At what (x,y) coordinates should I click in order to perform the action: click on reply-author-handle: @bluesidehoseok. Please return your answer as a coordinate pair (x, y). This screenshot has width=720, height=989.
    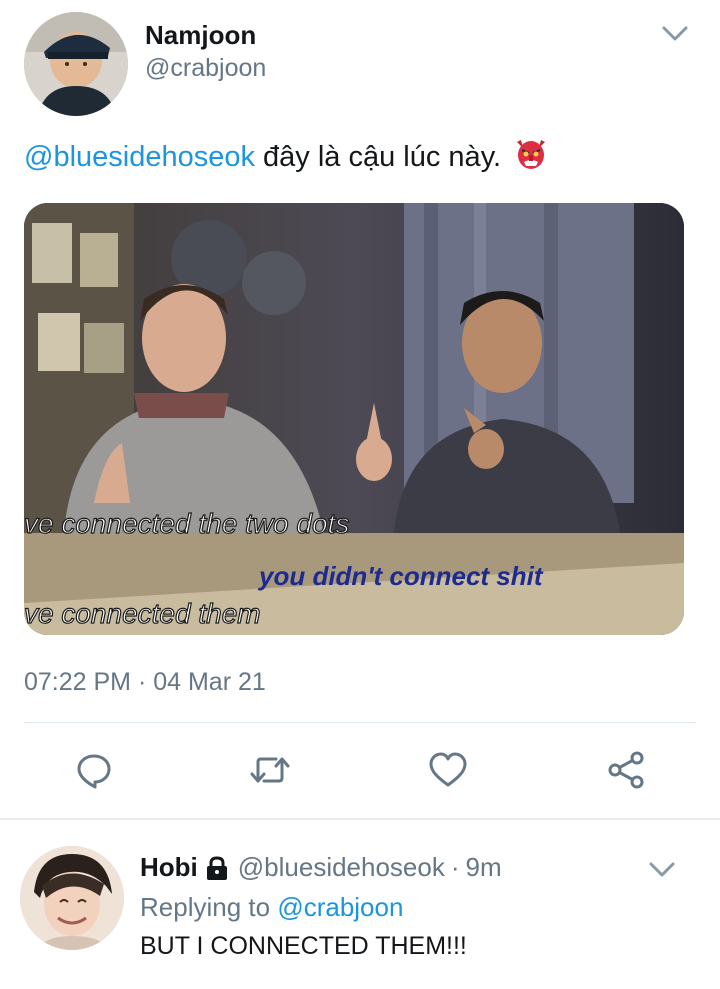
    Looking at the image, I should click on (341, 867).